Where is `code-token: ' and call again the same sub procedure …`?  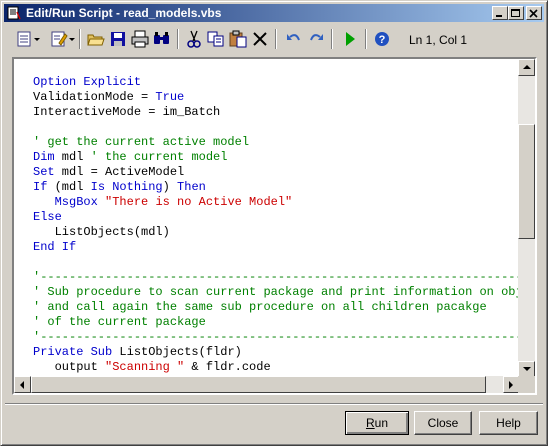 code-token: ' and call again the same sub procedure … is located at coordinates (260, 307).